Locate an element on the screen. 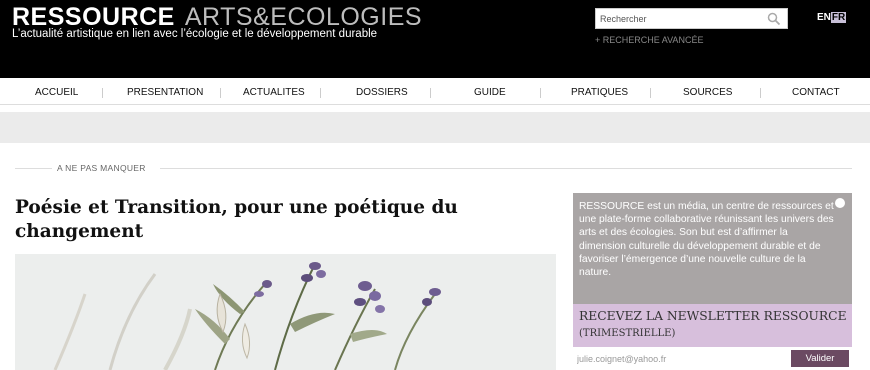 The width and height of the screenshot is (870, 370). circle-icon is located at coordinates (840, 203).